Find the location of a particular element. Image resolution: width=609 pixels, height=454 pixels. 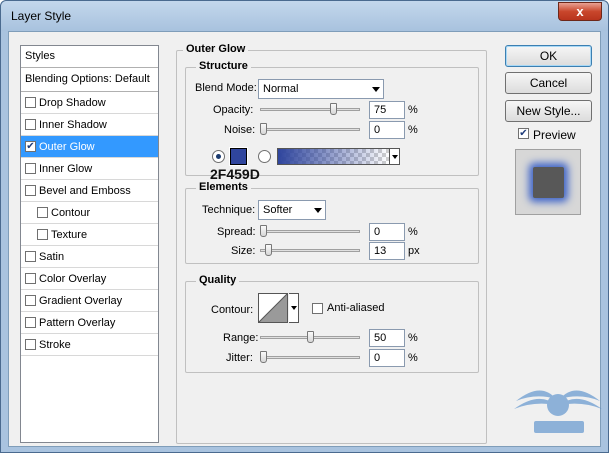

style-item: Inner Glow is located at coordinates (89, 169).